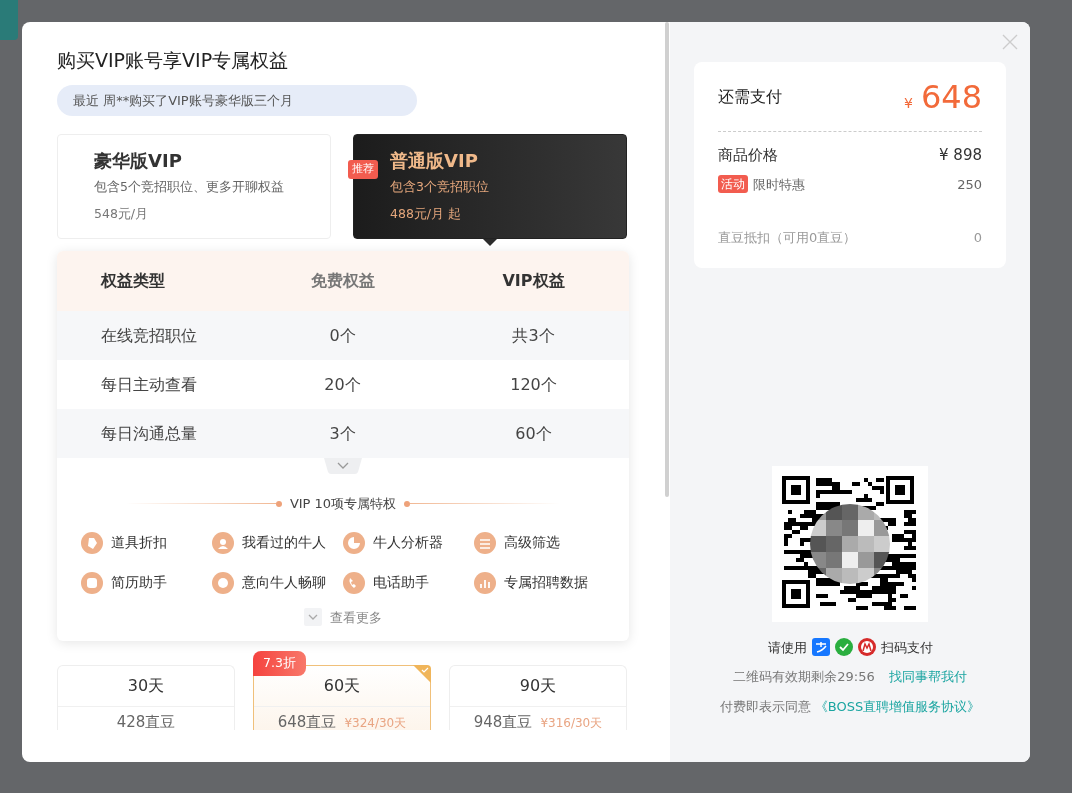 The height and width of the screenshot is (793, 1072). I want to click on close-icon, so click(1010, 42).